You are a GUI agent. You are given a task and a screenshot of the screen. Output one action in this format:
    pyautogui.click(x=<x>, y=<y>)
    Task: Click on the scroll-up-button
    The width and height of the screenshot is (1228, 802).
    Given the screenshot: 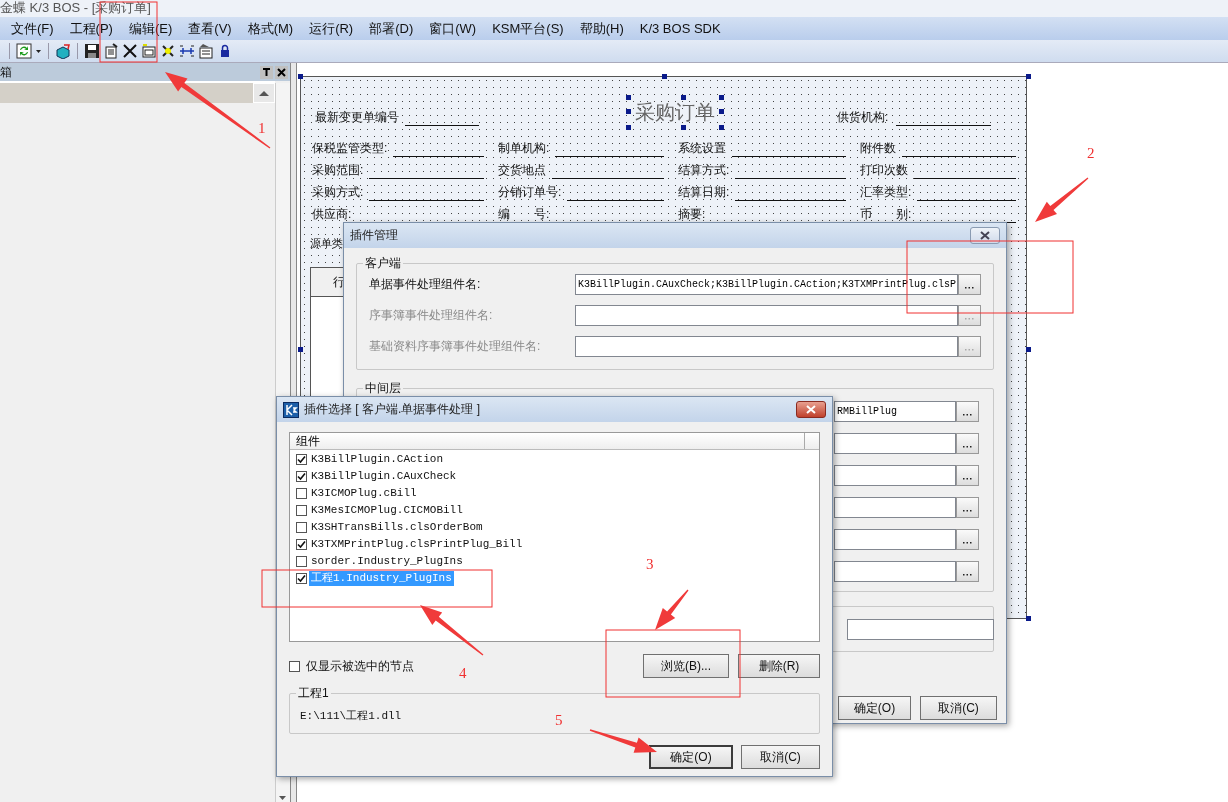 What is the action you would take?
    pyautogui.click(x=264, y=93)
    